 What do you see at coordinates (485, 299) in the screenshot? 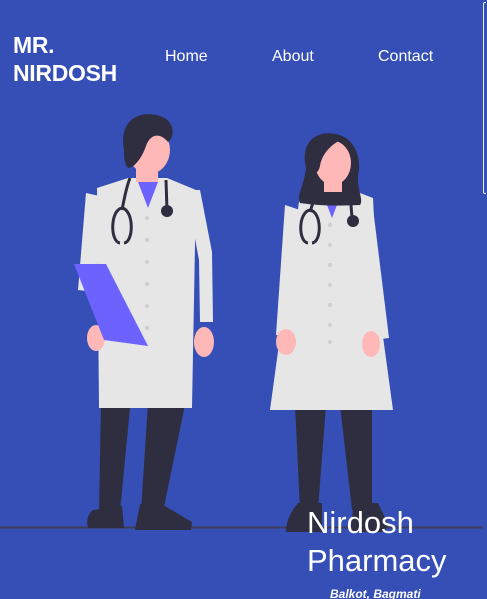
I see `page-scrollbar` at bounding box center [485, 299].